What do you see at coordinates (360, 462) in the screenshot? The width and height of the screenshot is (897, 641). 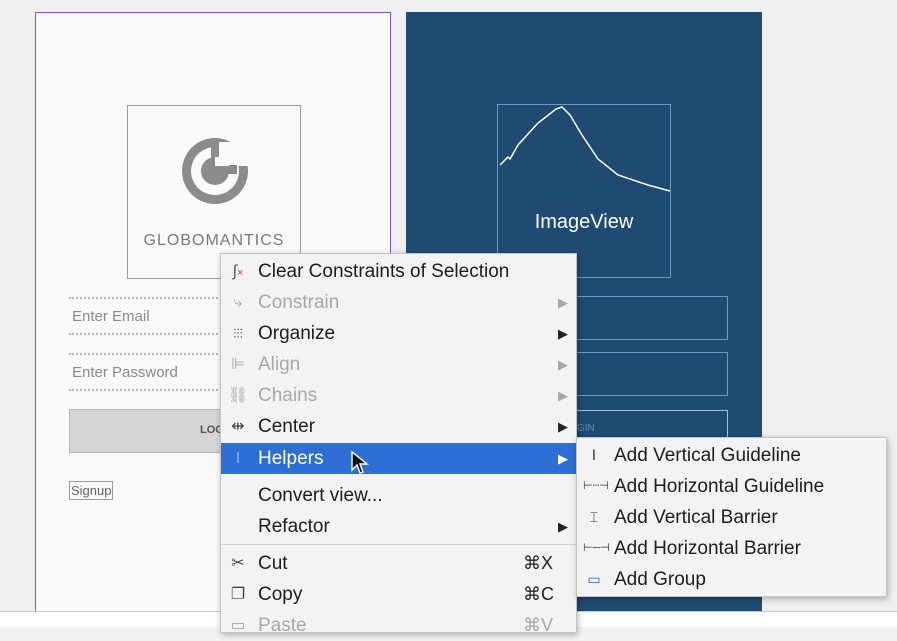 I see `mouse-cursor-icon` at bounding box center [360, 462].